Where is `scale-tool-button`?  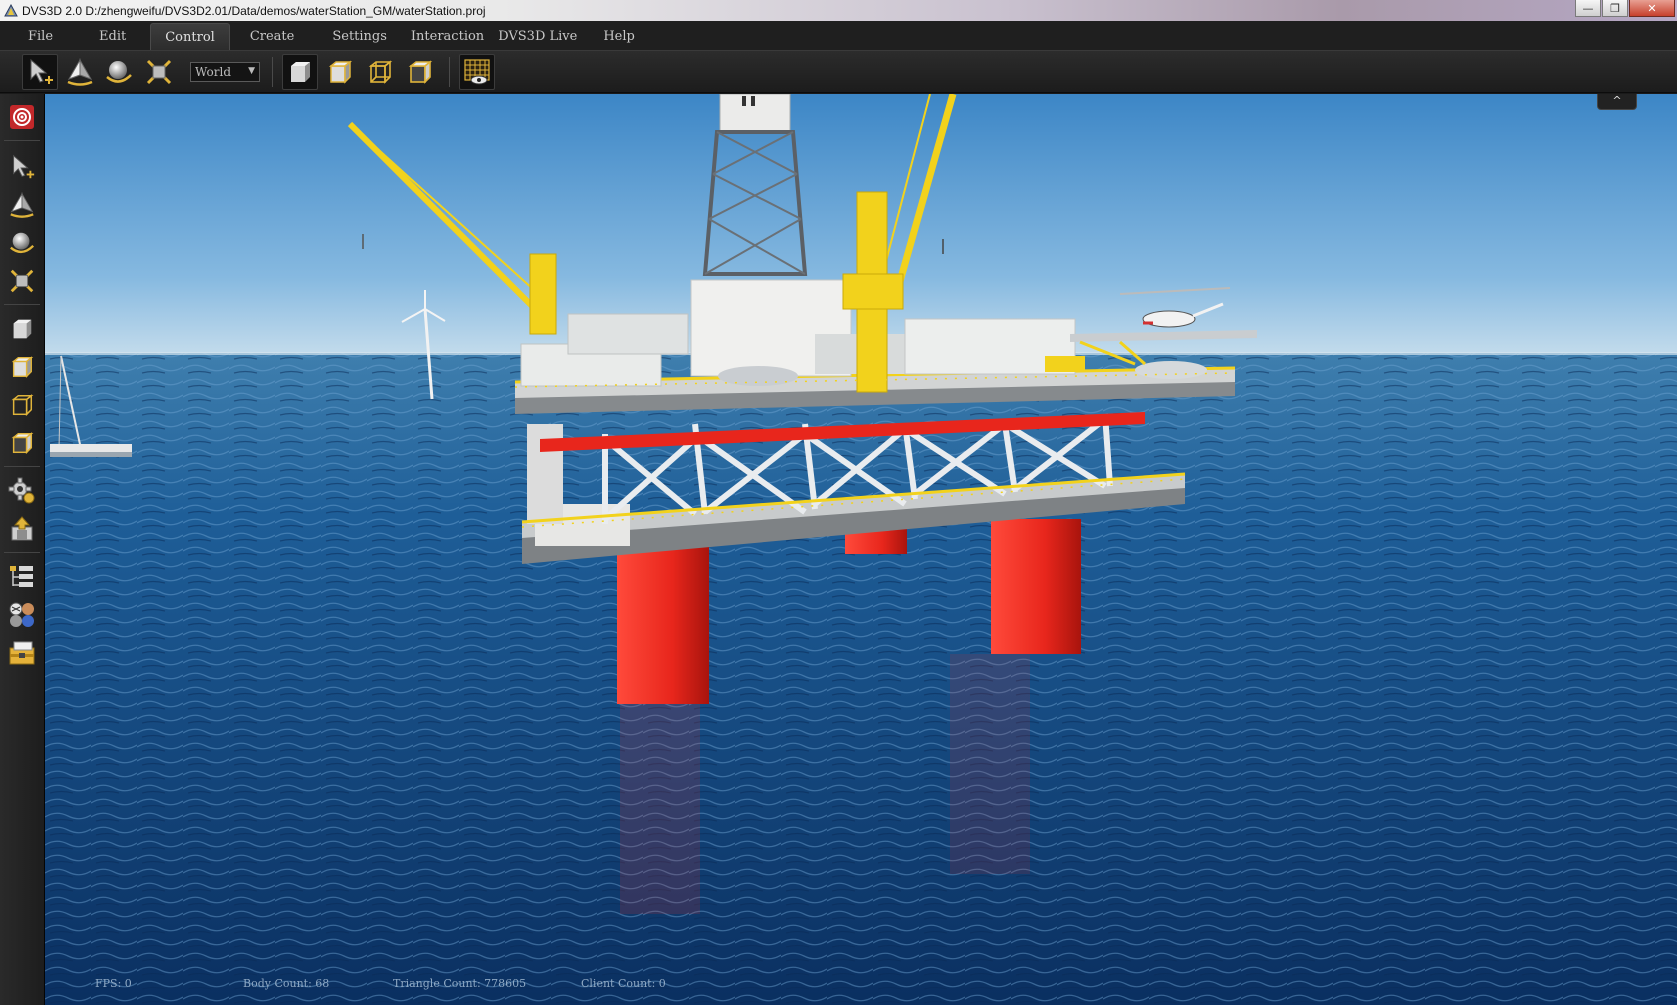
scale-tool-button is located at coordinates (159, 72).